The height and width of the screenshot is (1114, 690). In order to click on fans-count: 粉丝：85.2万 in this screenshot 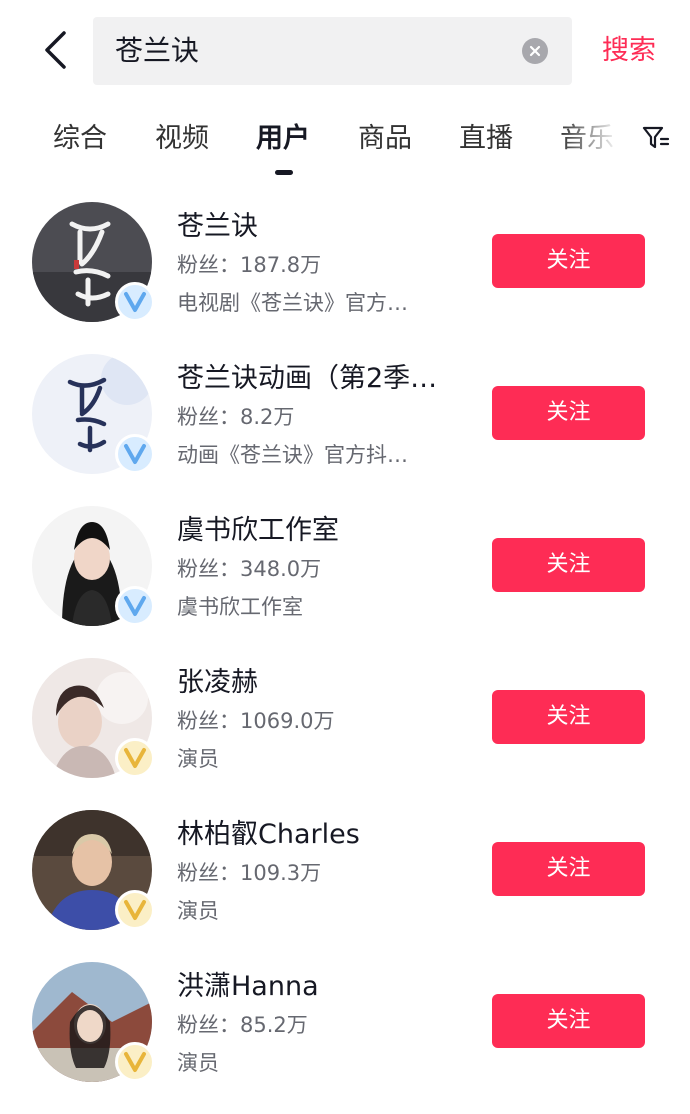, I will do `click(242, 1025)`.